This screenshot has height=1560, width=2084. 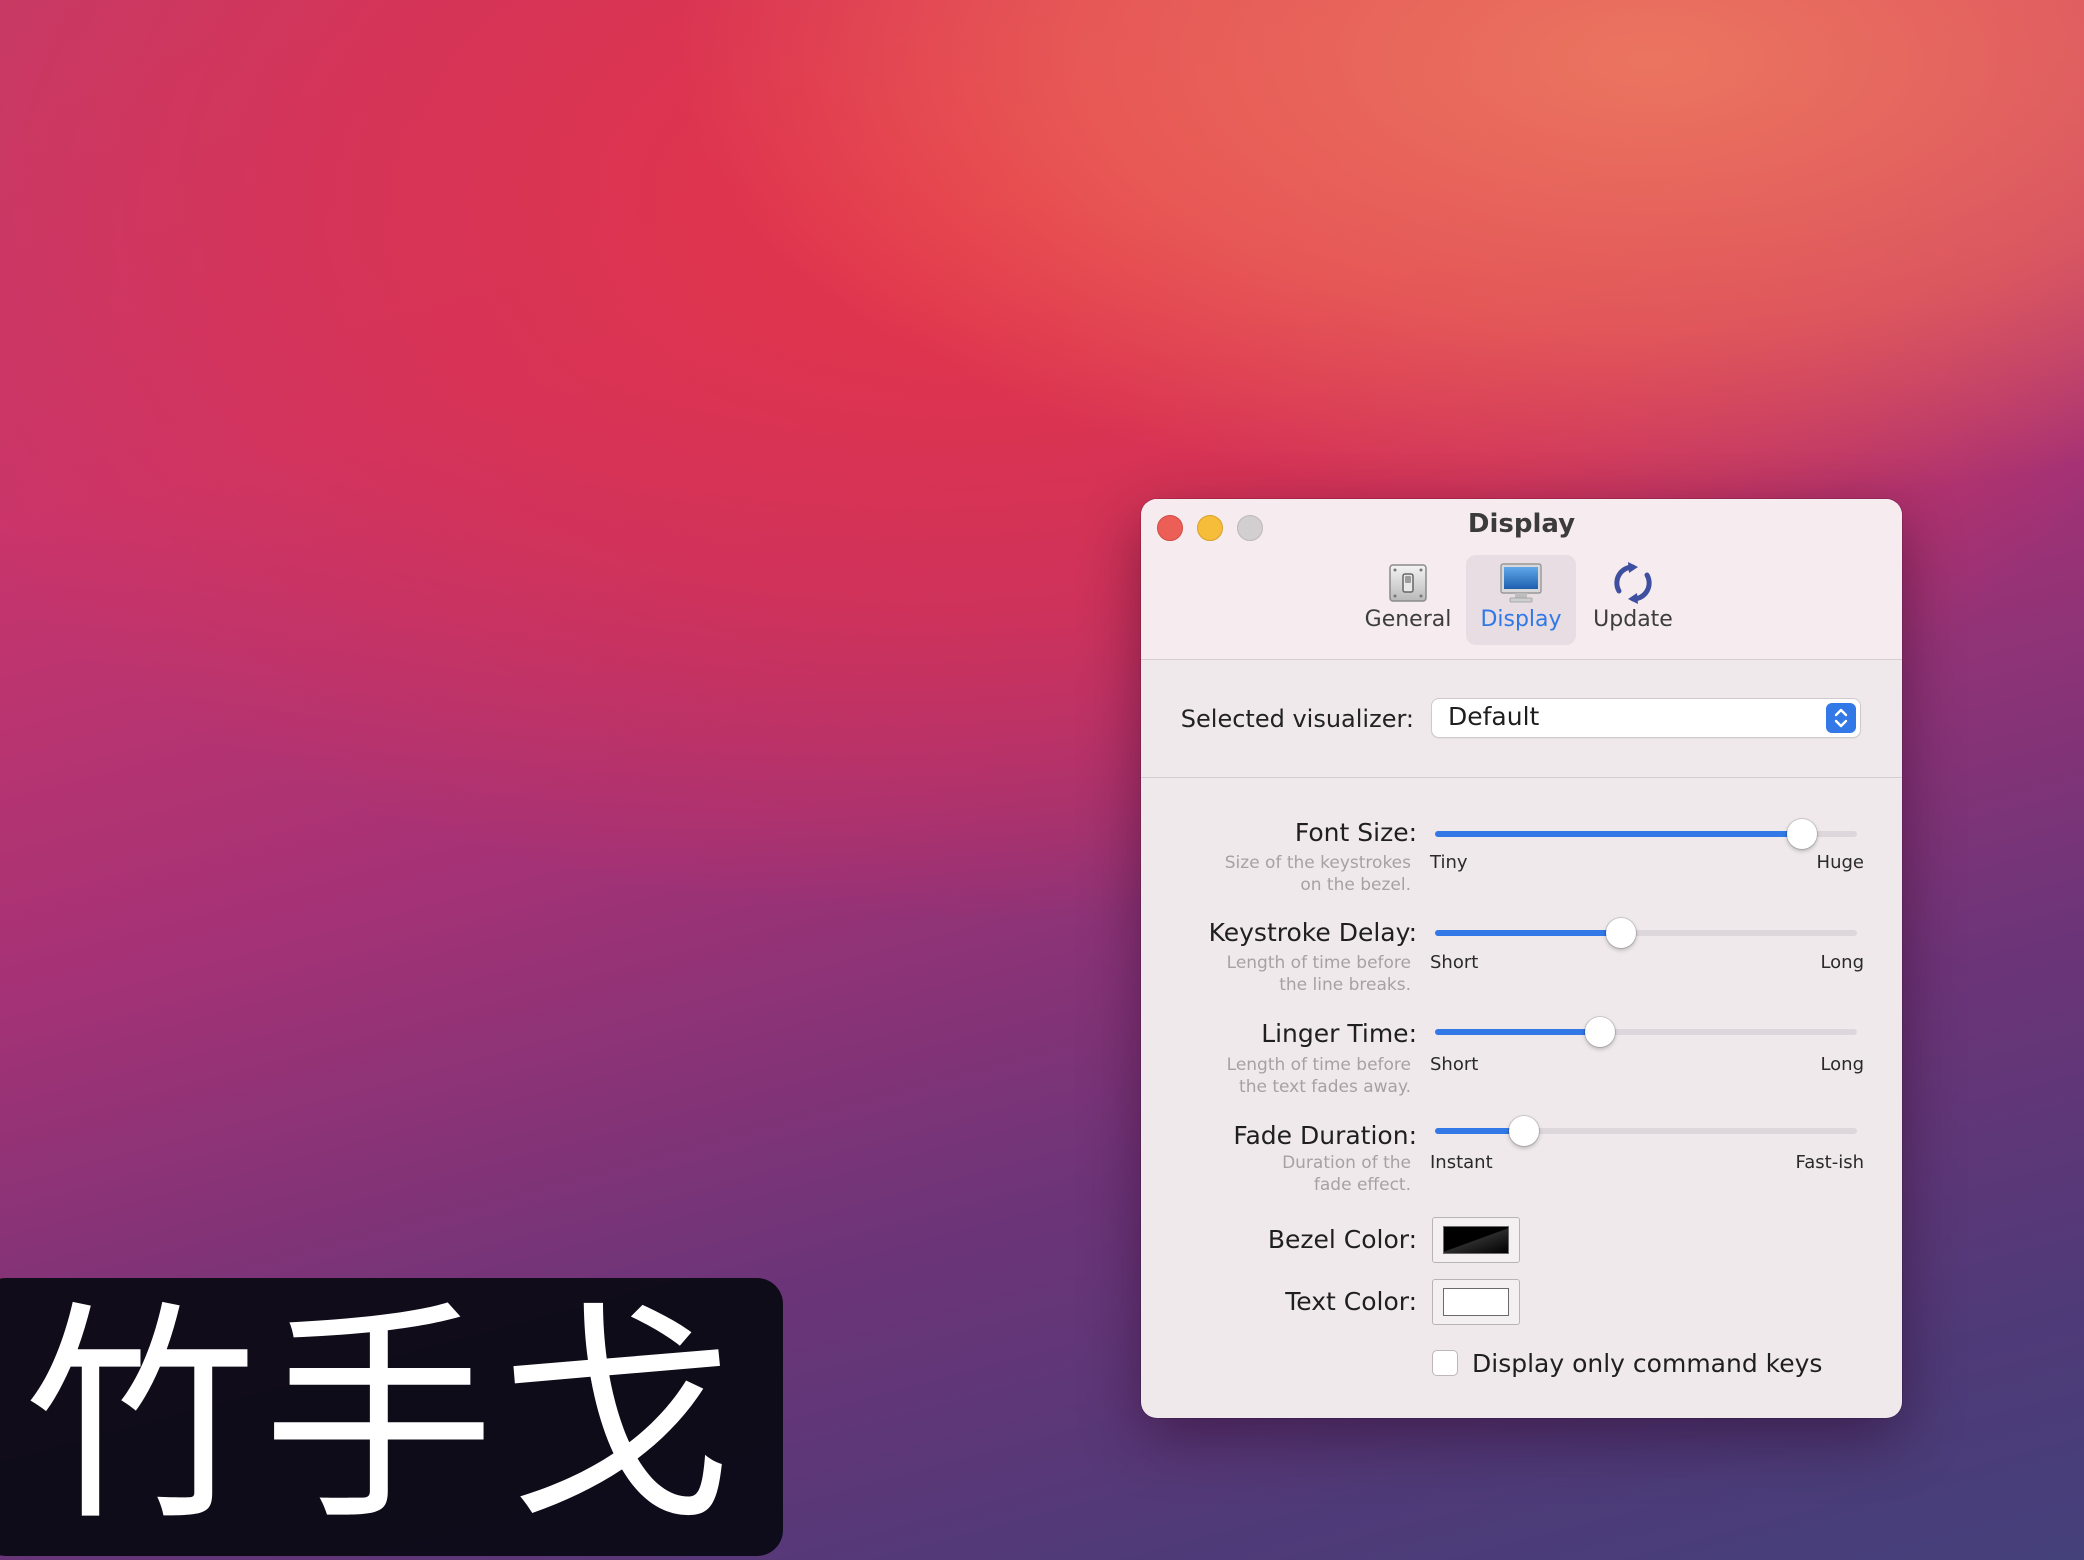 I want to click on tab-display: Display, so click(x=1521, y=600).